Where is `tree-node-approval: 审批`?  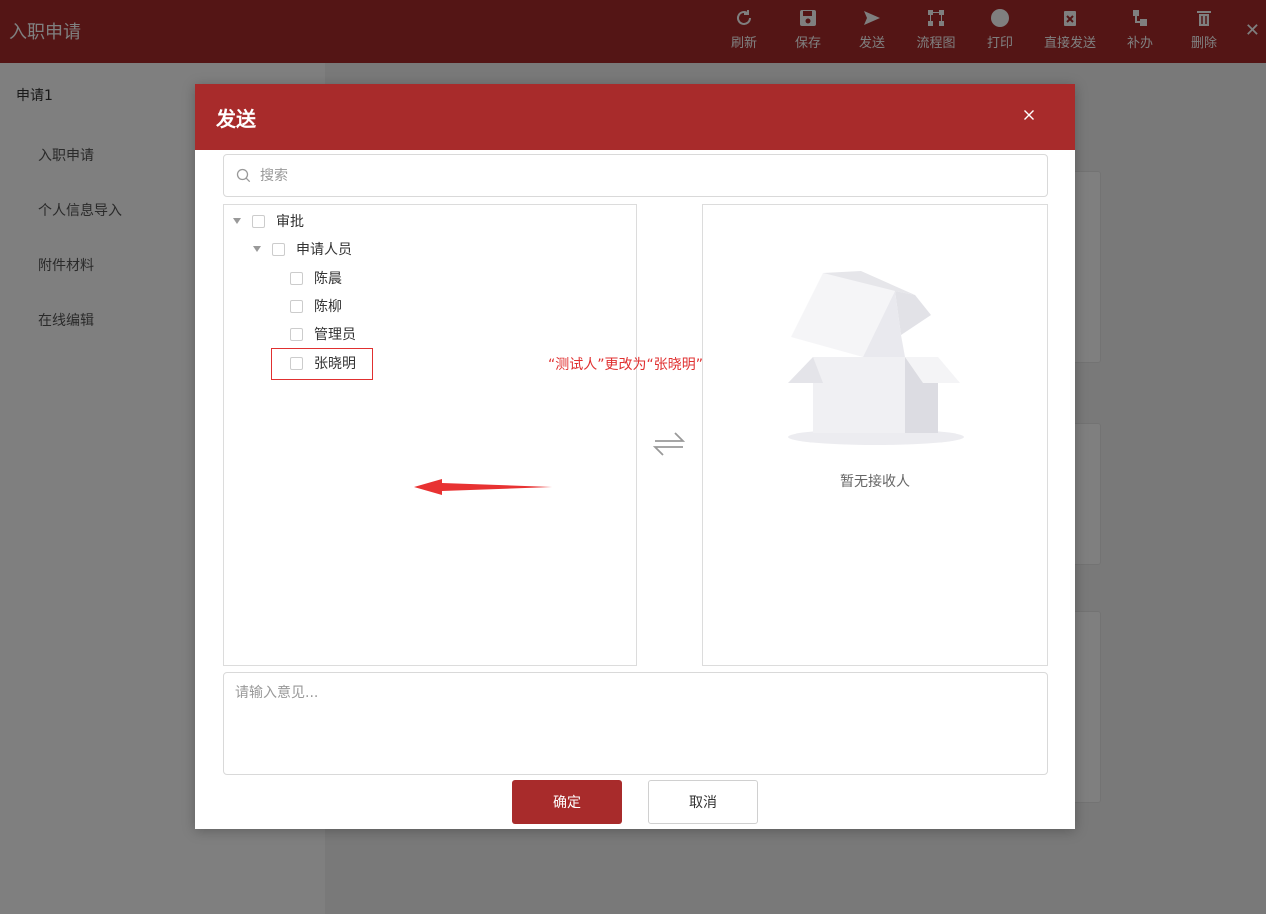
tree-node-approval: 审批 is located at coordinates (268, 221).